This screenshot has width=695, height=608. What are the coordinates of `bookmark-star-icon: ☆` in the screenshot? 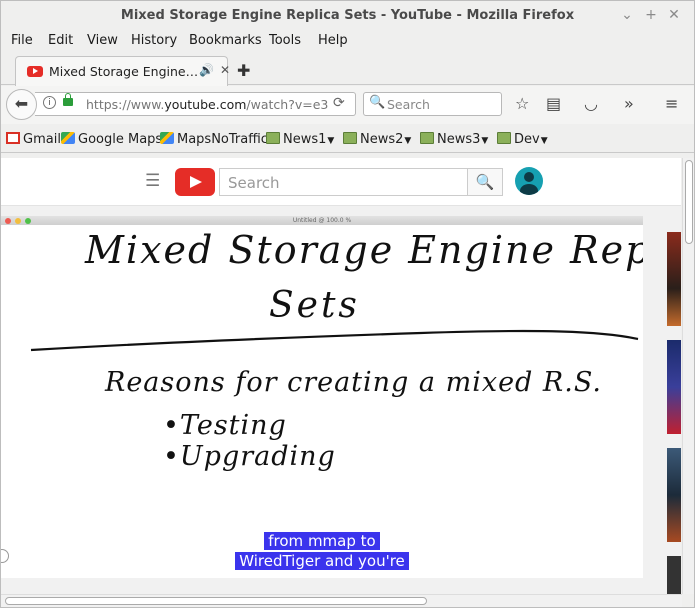 It's located at (522, 103).